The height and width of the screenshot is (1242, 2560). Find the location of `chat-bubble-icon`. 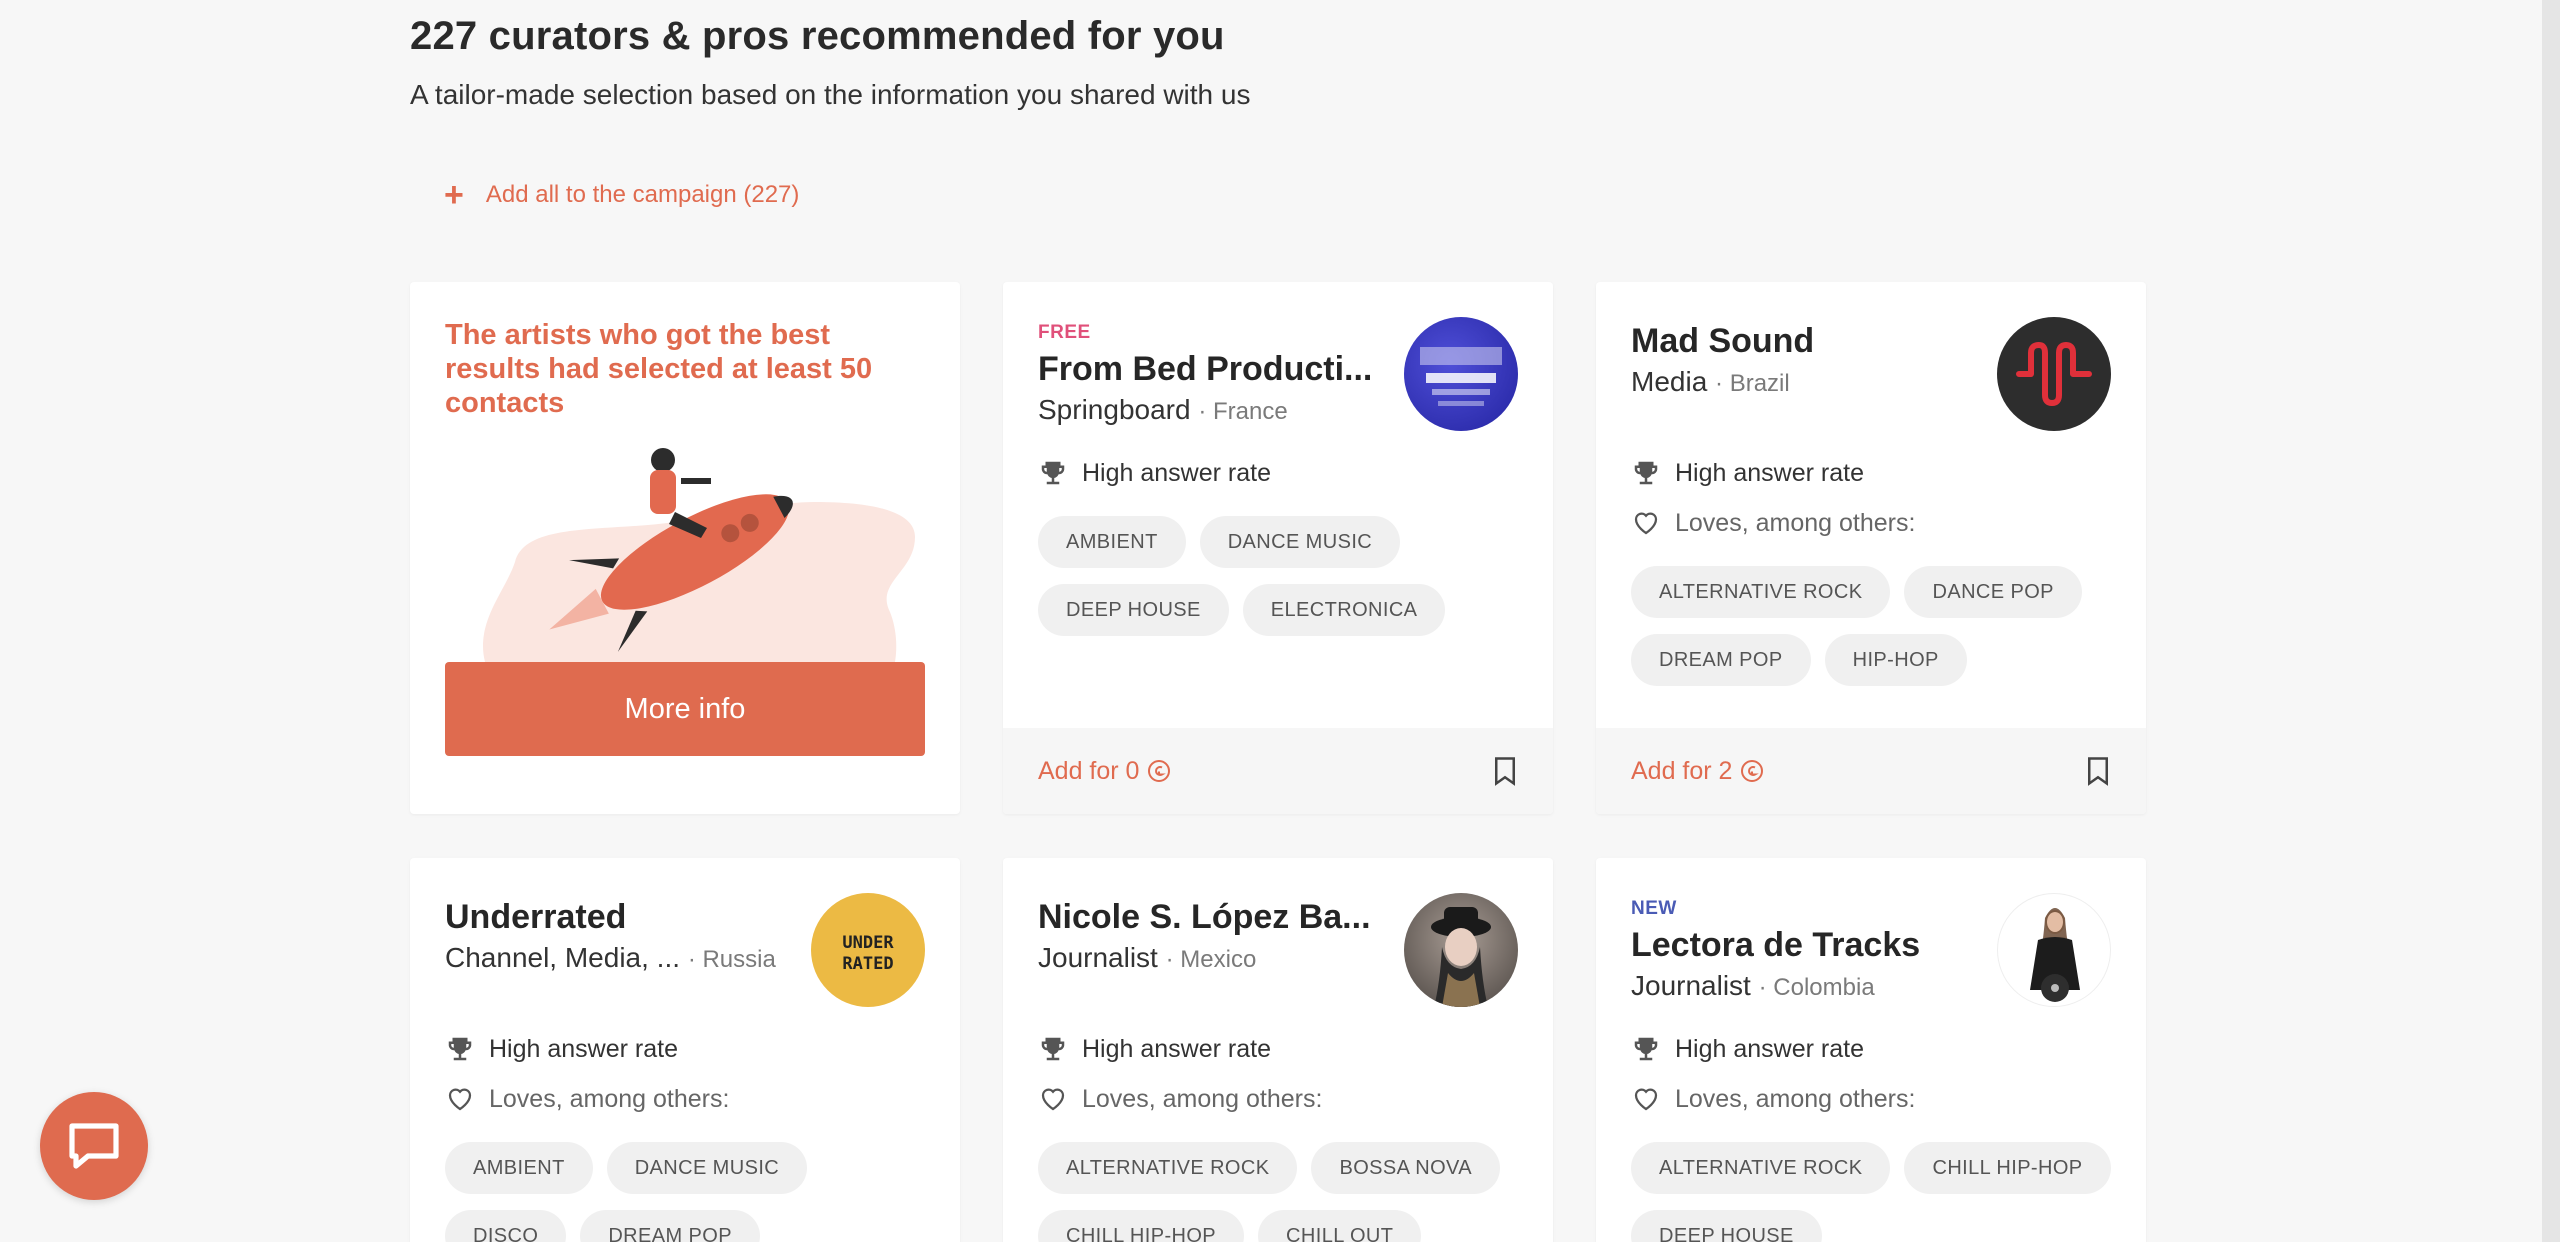

chat-bubble-icon is located at coordinates (94, 1146).